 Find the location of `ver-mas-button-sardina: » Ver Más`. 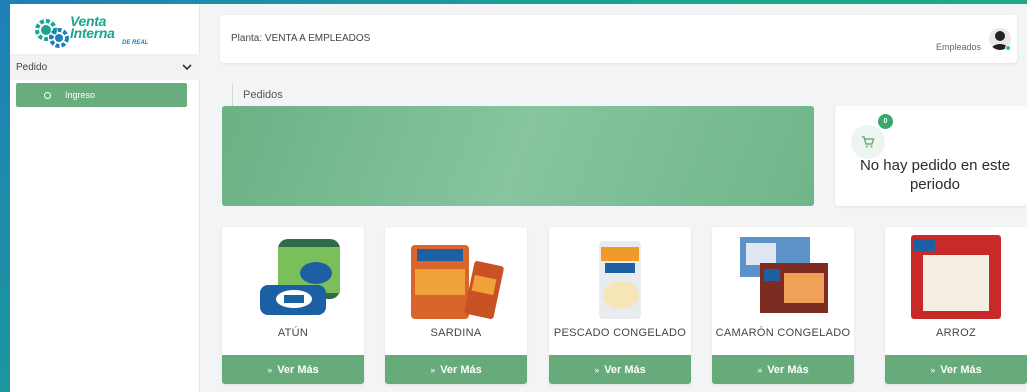

ver-mas-button-sardina: » Ver Más is located at coordinates (456, 369).